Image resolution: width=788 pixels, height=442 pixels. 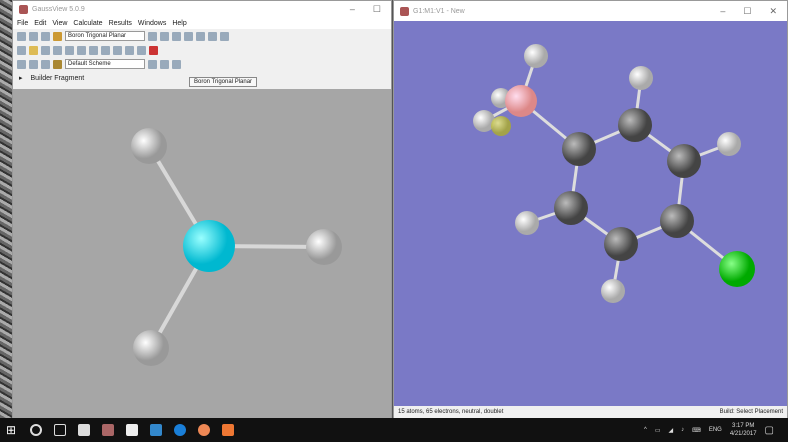 I want to click on menu-view: View, so click(x=59, y=23).